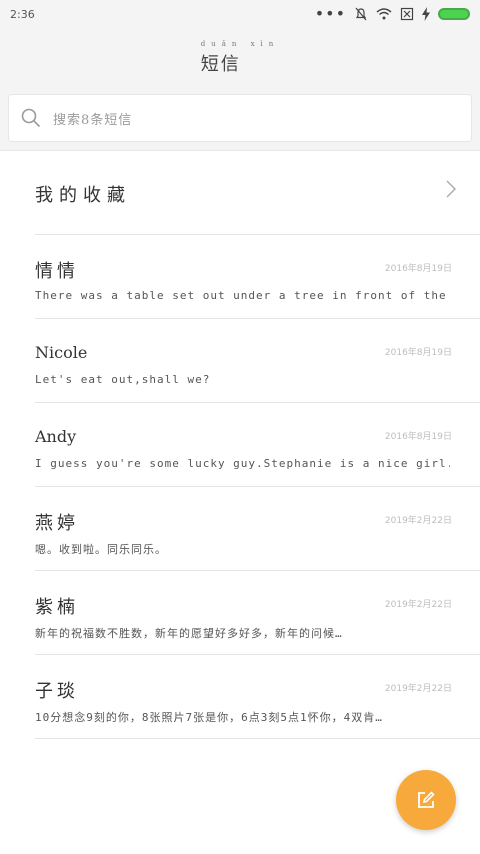 This screenshot has height=854, width=480. What do you see at coordinates (61, 352) in the screenshot?
I see `conversation-name: Nicole` at bounding box center [61, 352].